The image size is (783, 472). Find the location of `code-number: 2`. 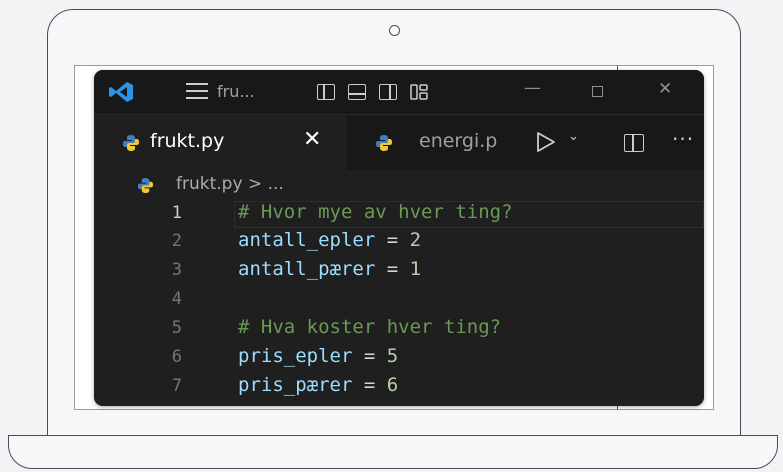

code-number: 2 is located at coordinates (415, 240).